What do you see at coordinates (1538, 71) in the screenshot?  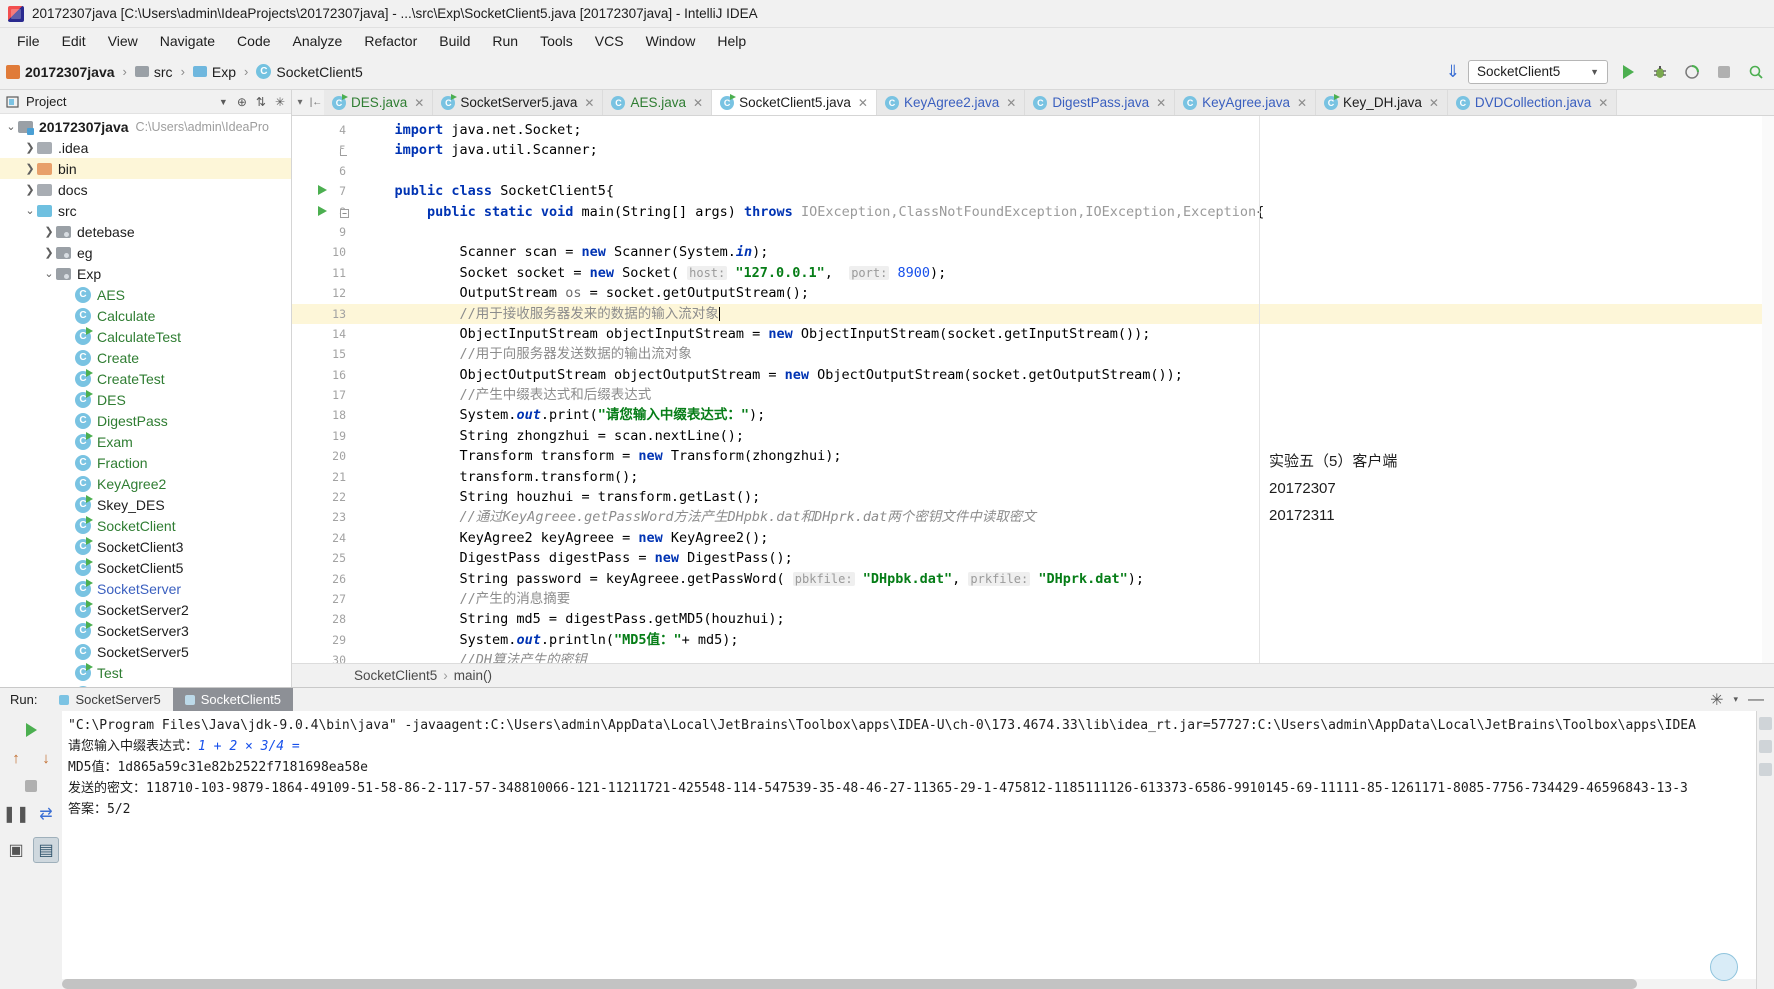 I see `run-configuration-selector: SocketClient5 ▼` at bounding box center [1538, 71].